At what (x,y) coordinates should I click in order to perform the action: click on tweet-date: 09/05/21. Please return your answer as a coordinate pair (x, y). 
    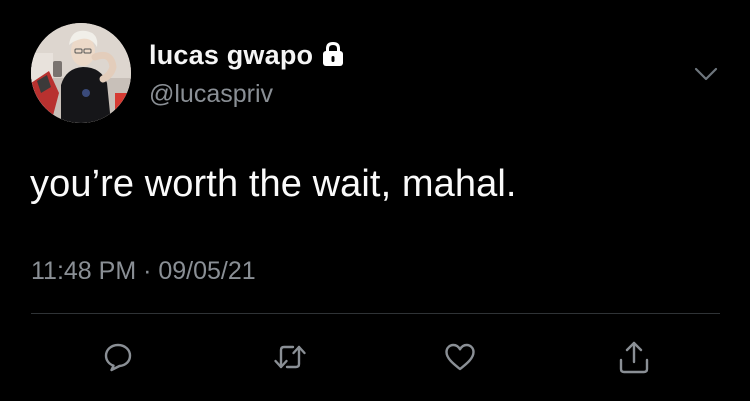
    Looking at the image, I should click on (207, 271).